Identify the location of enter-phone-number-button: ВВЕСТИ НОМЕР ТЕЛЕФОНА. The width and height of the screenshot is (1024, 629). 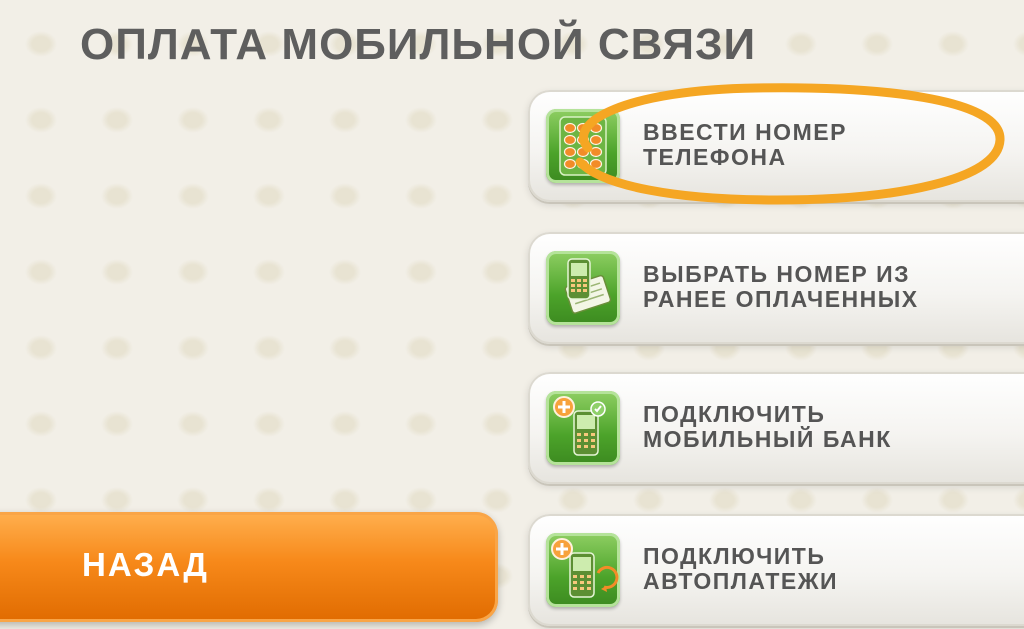
(776, 146).